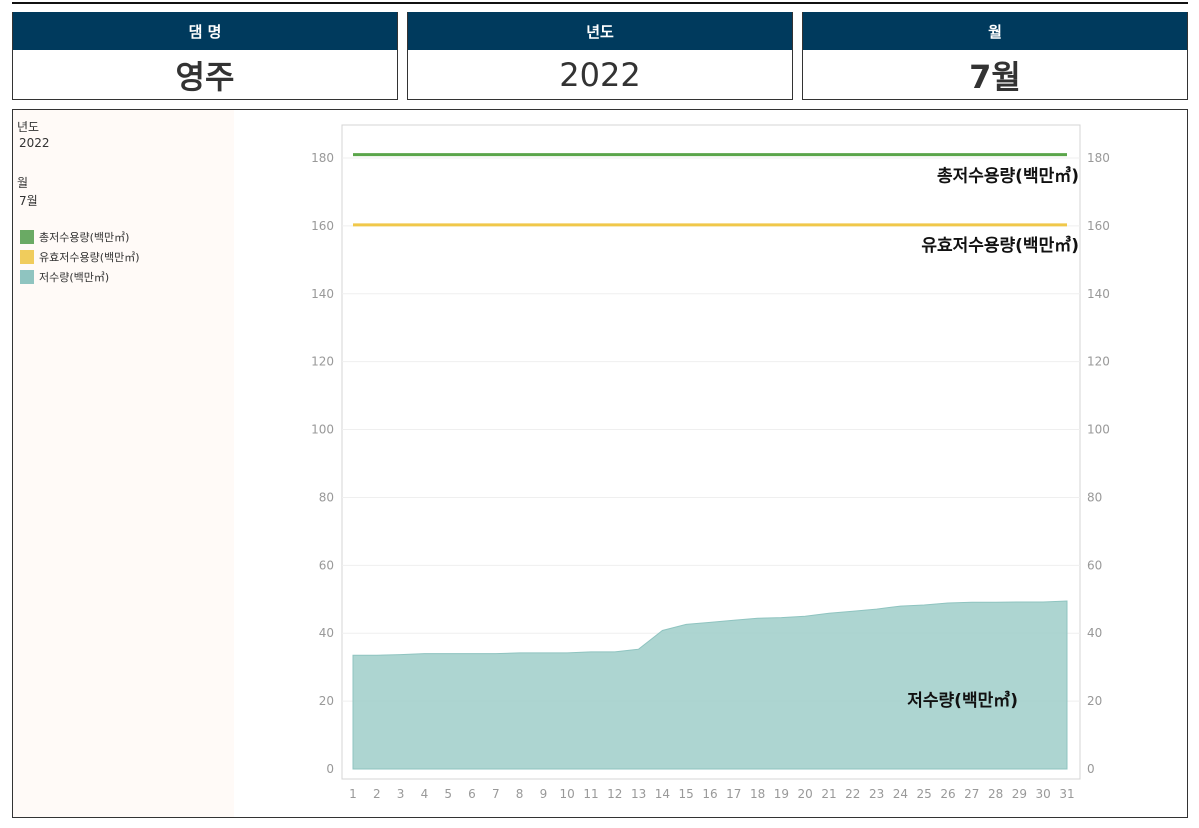 This screenshot has height=828, width=1199. I want to click on y-tick-label-left: 80, so click(326, 497).